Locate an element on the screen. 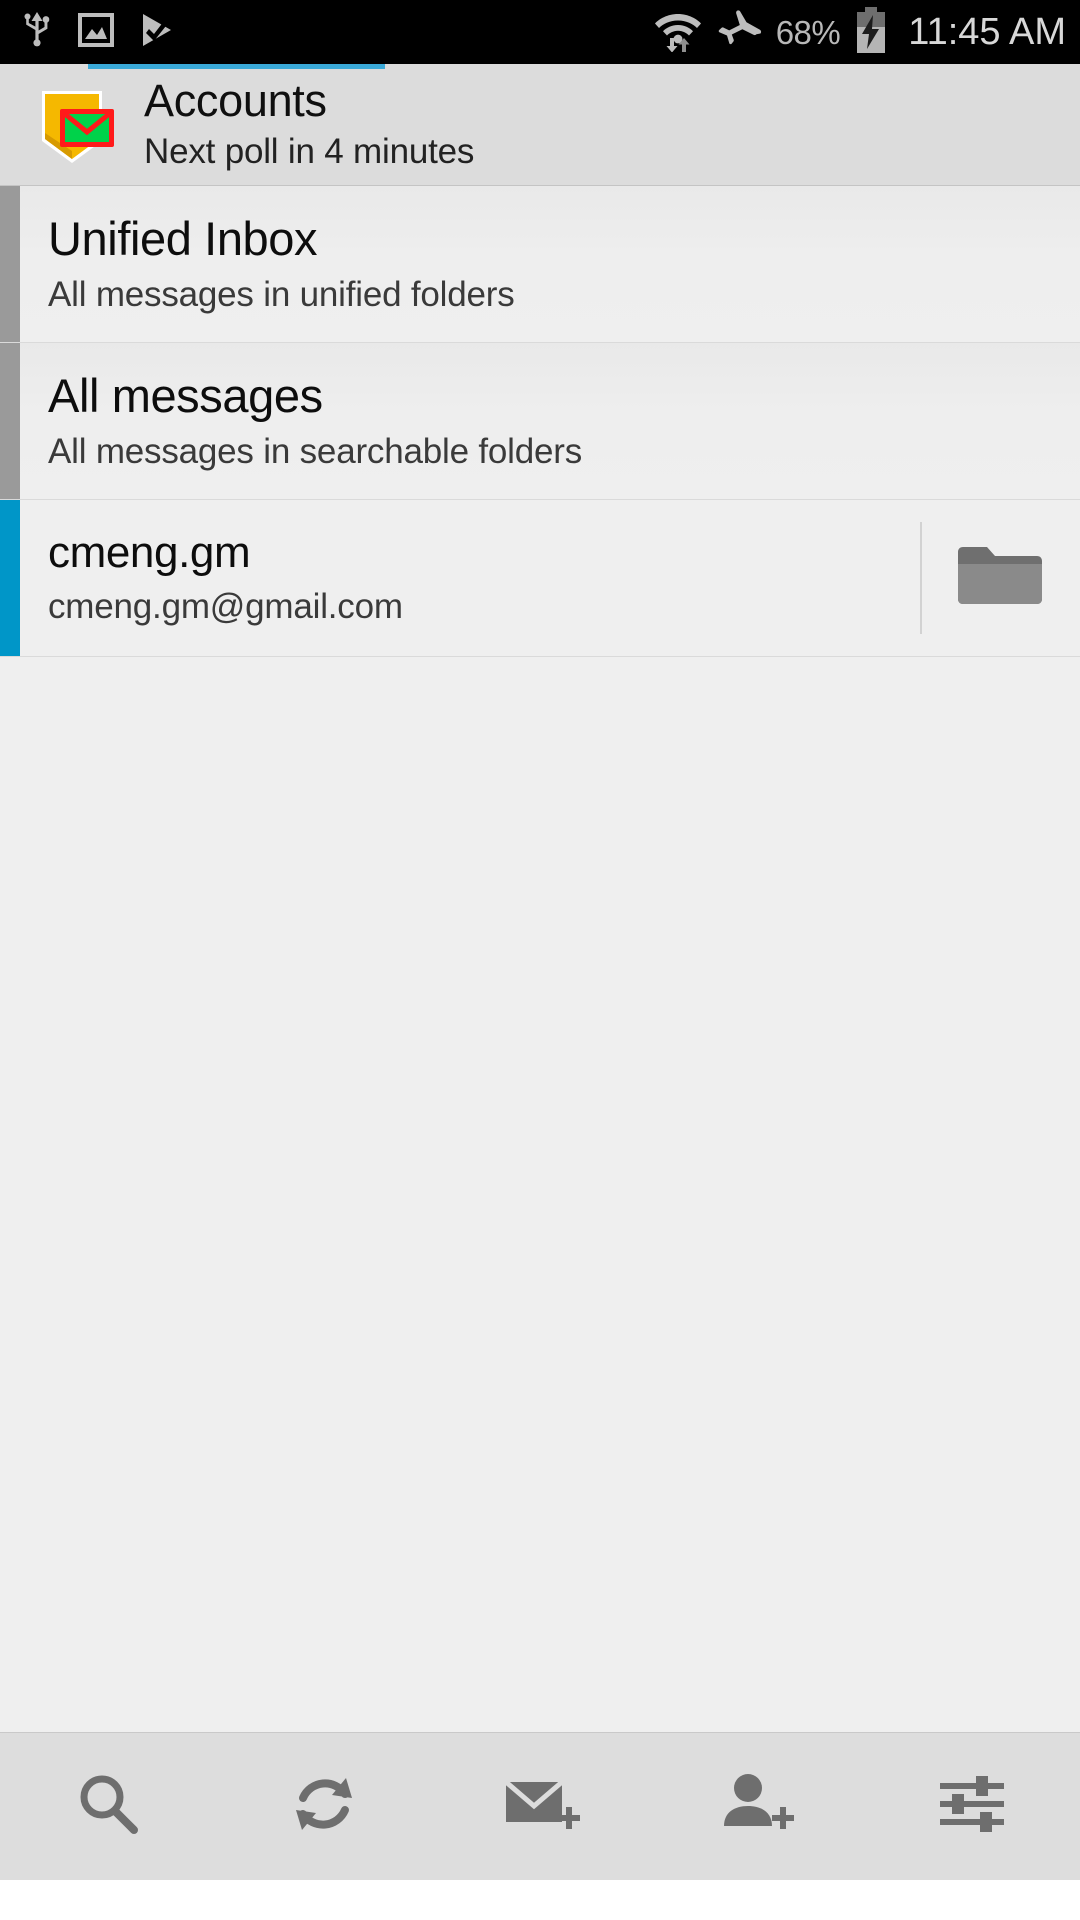  header-accent-line is located at coordinates (236, 66).